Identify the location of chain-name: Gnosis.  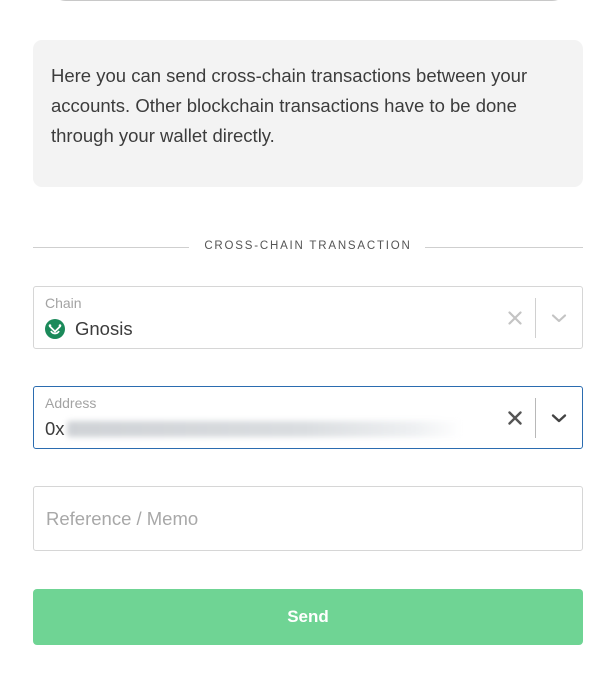
(104, 328).